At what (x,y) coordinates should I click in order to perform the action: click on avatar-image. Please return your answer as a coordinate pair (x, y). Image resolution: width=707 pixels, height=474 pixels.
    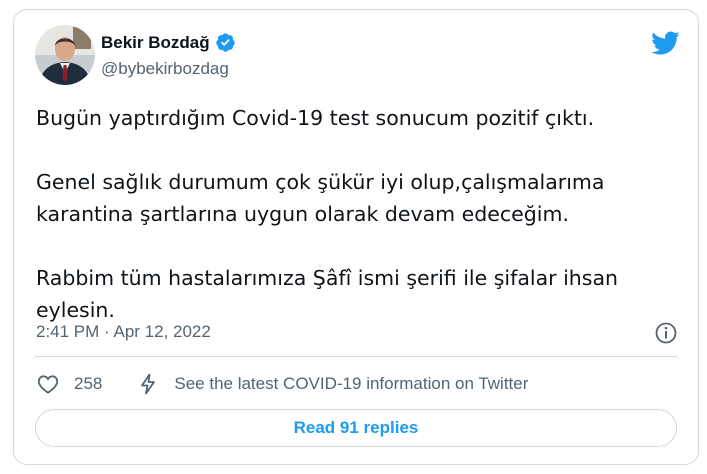
    Looking at the image, I should click on (65, 55).